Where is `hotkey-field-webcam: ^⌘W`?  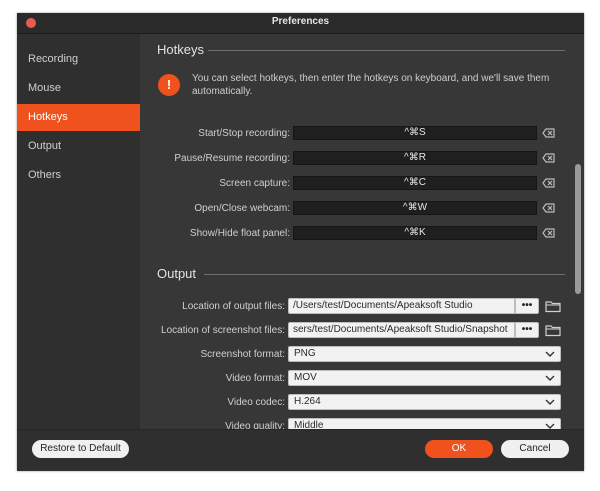
hotkey-field-webcam: ^⌘W is located at coordinates (415, 208).